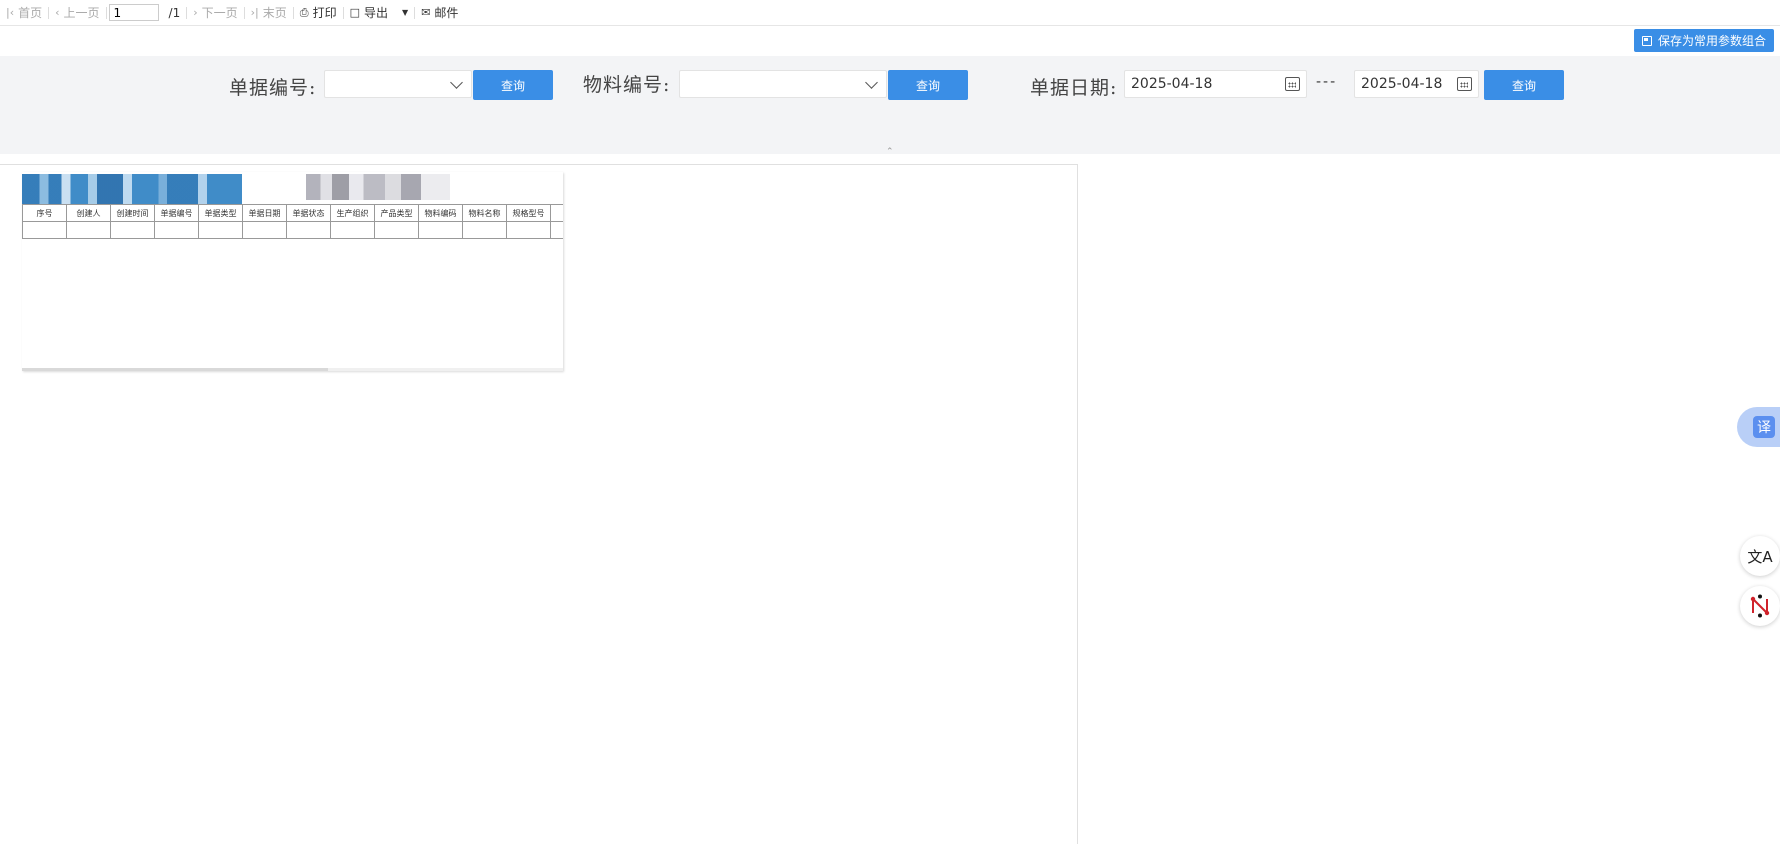 The width and height of the screenshot is (1780, 844). I want to click on export-icon: □, so click(355, 12).